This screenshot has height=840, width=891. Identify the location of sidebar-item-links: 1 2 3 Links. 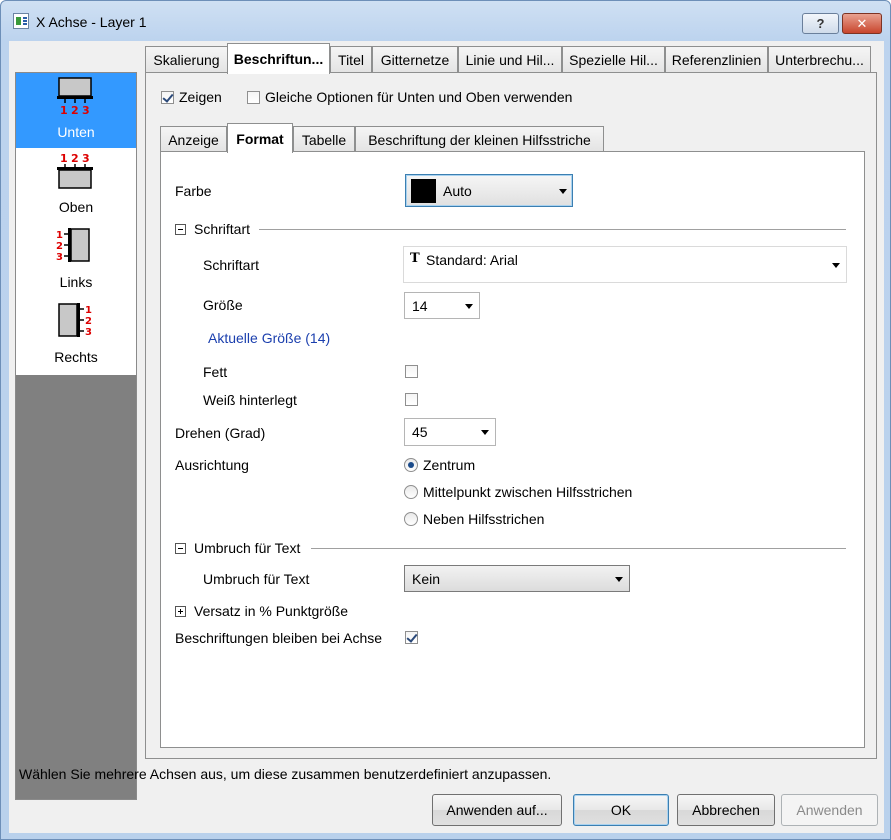
(76, 260).